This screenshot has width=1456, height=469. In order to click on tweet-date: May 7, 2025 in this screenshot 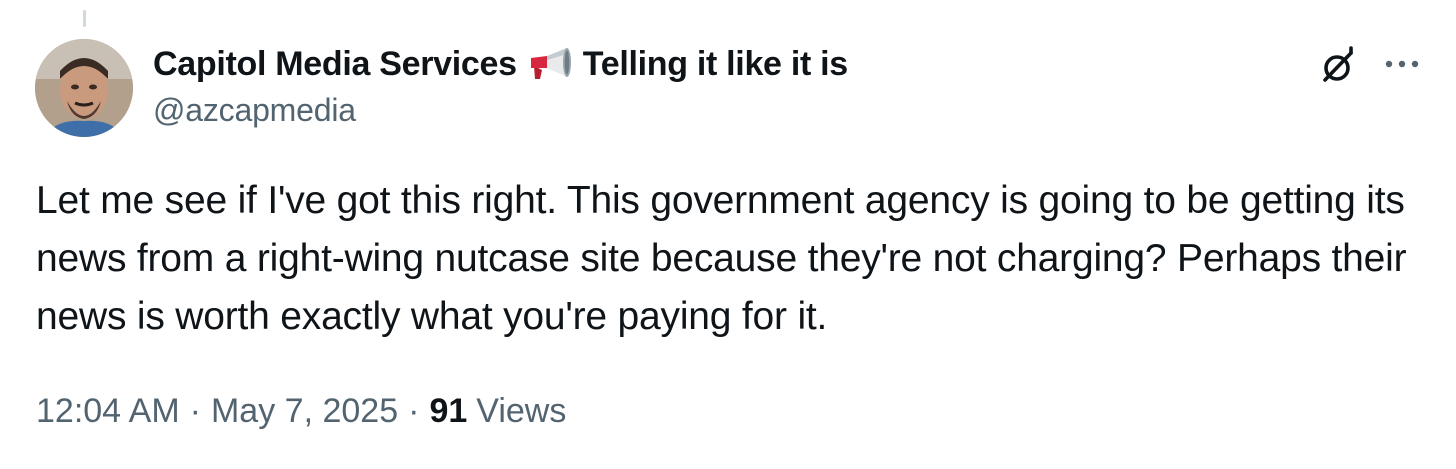, I will do `click(304, 411)`.